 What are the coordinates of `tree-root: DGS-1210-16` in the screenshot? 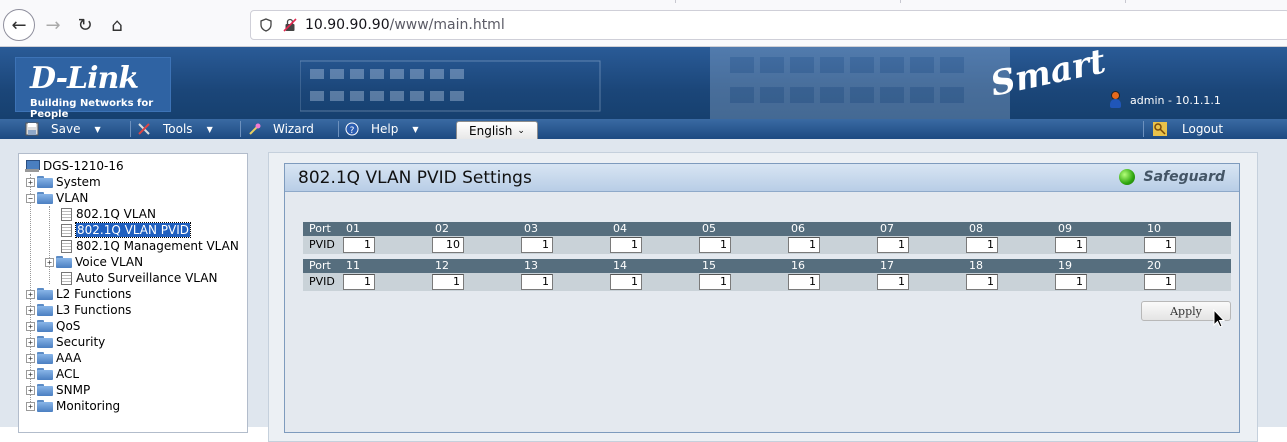 It's located at (74, 166).